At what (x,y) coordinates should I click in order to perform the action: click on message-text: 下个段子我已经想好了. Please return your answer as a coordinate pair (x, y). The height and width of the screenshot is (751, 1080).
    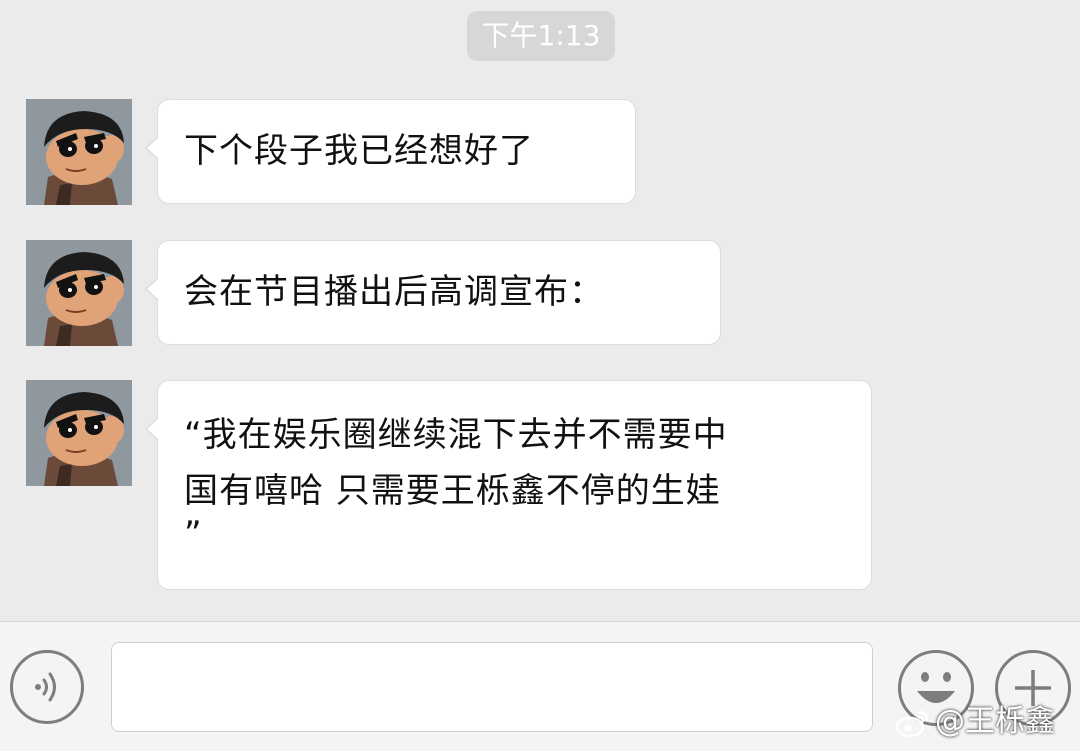
    Looking at the image, I should click on (359, 151).